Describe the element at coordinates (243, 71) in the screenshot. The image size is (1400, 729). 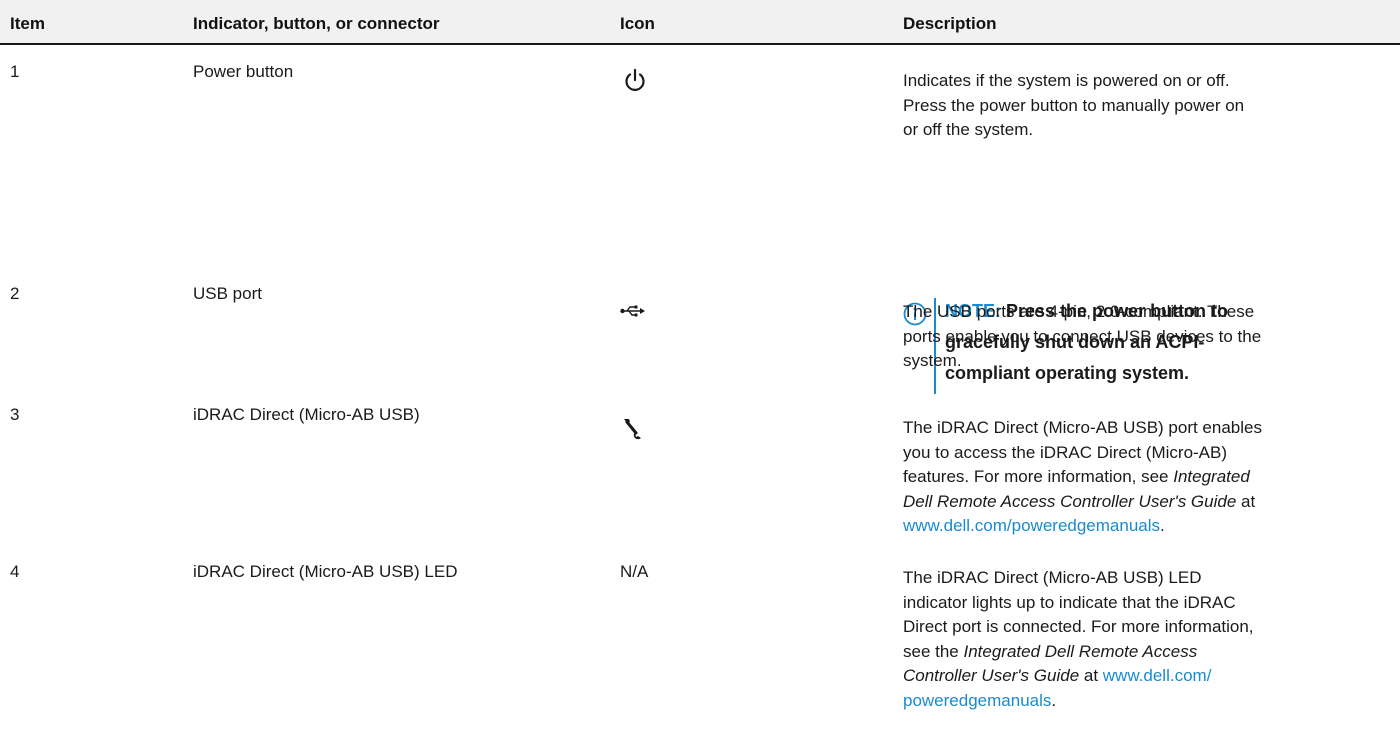
I see `row-component-name: Power button` at that location.